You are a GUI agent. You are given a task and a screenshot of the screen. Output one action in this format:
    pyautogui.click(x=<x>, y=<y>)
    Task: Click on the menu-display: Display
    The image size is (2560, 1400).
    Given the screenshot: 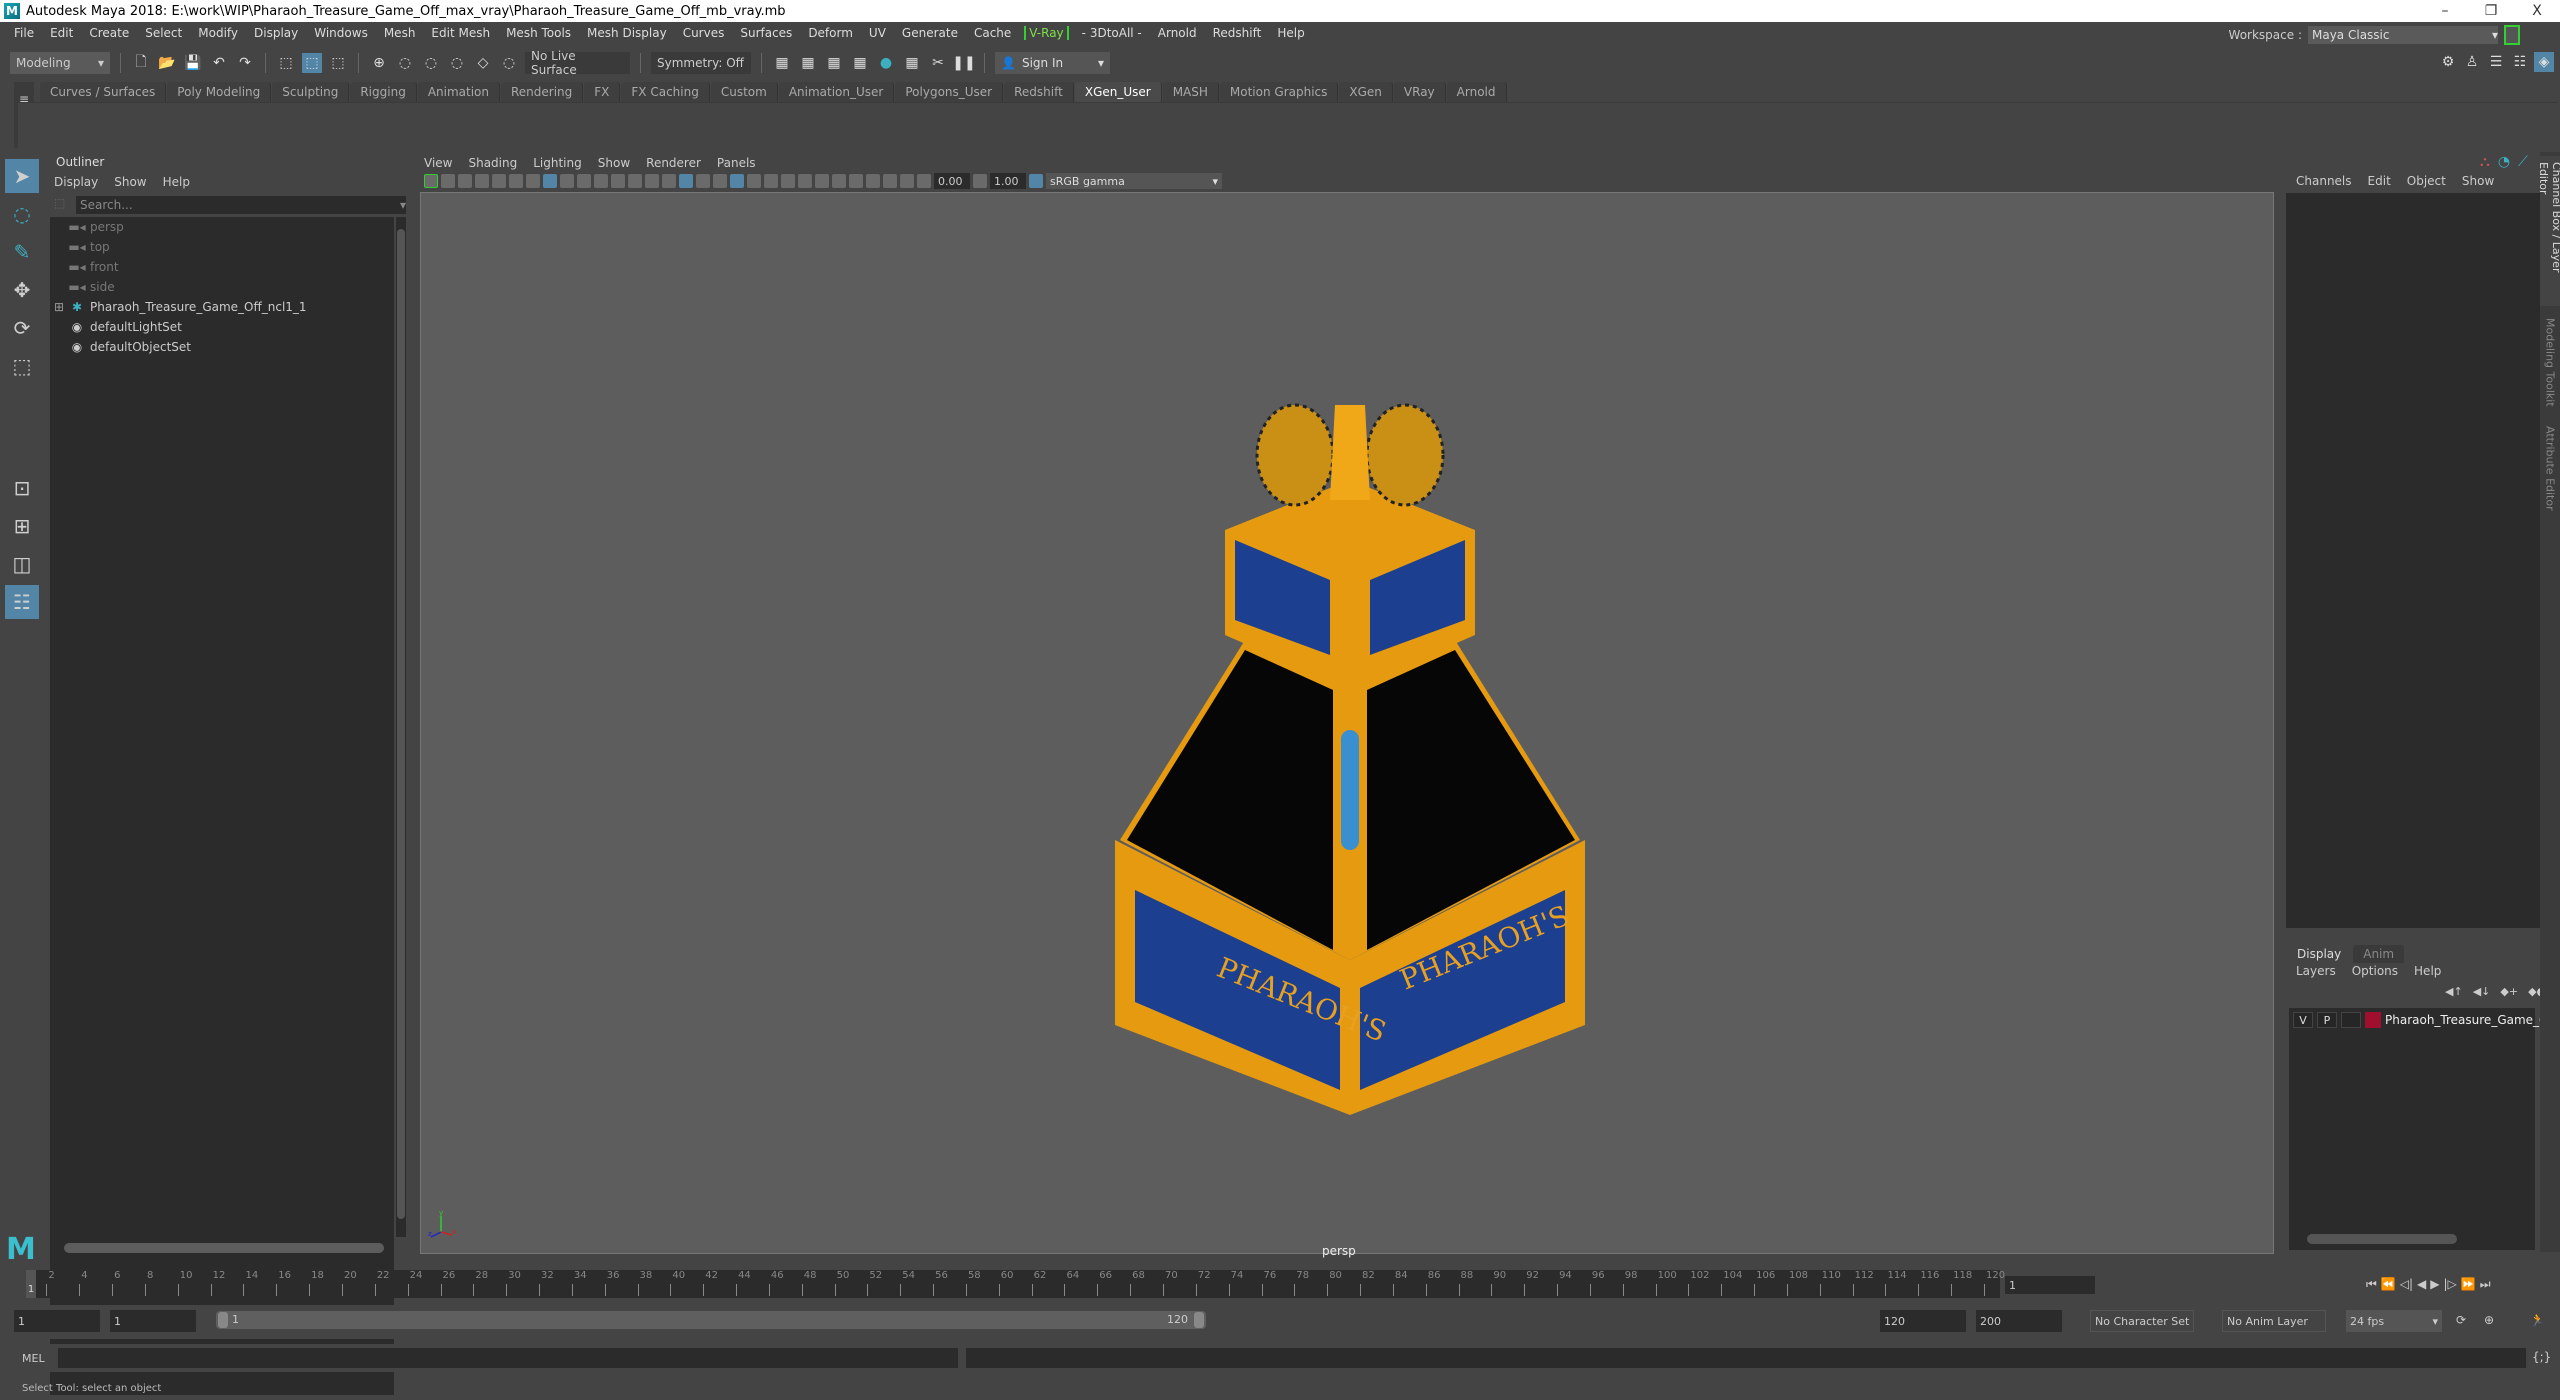 What is the action you would take?
    pyautogui.click(x=276, y=33)
    